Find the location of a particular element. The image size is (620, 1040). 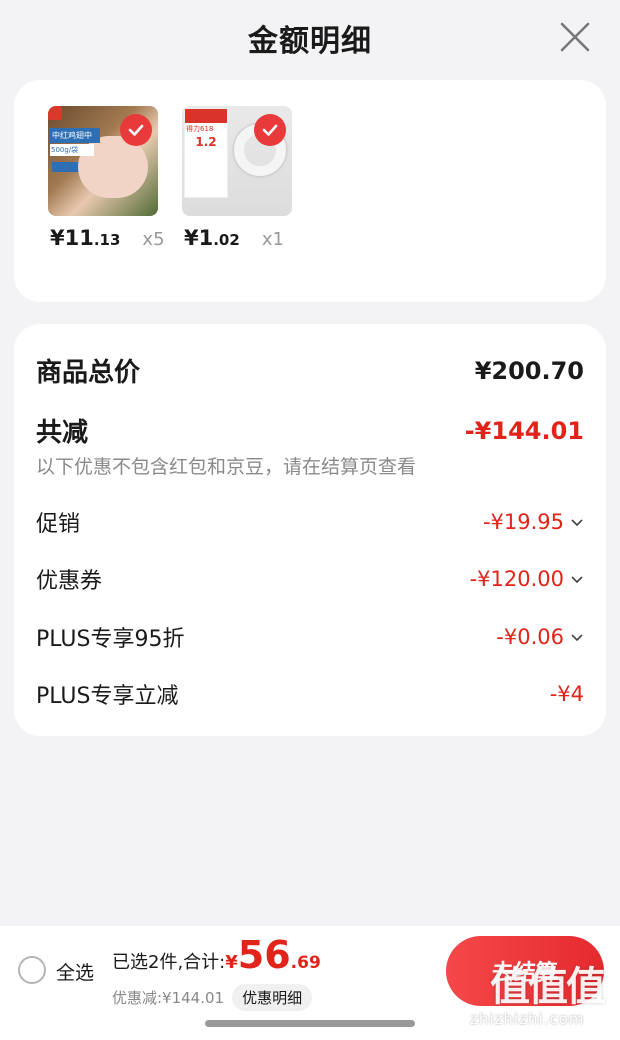

close-icon is located at coordinates (575, 37).